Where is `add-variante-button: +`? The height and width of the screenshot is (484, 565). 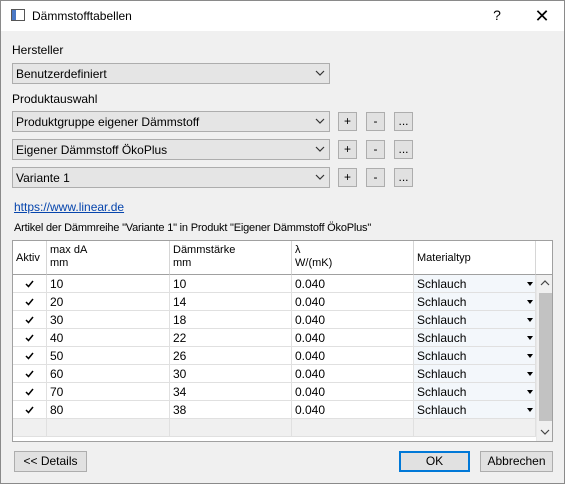 add-variante-button: + is located at coordinates (347, 177).